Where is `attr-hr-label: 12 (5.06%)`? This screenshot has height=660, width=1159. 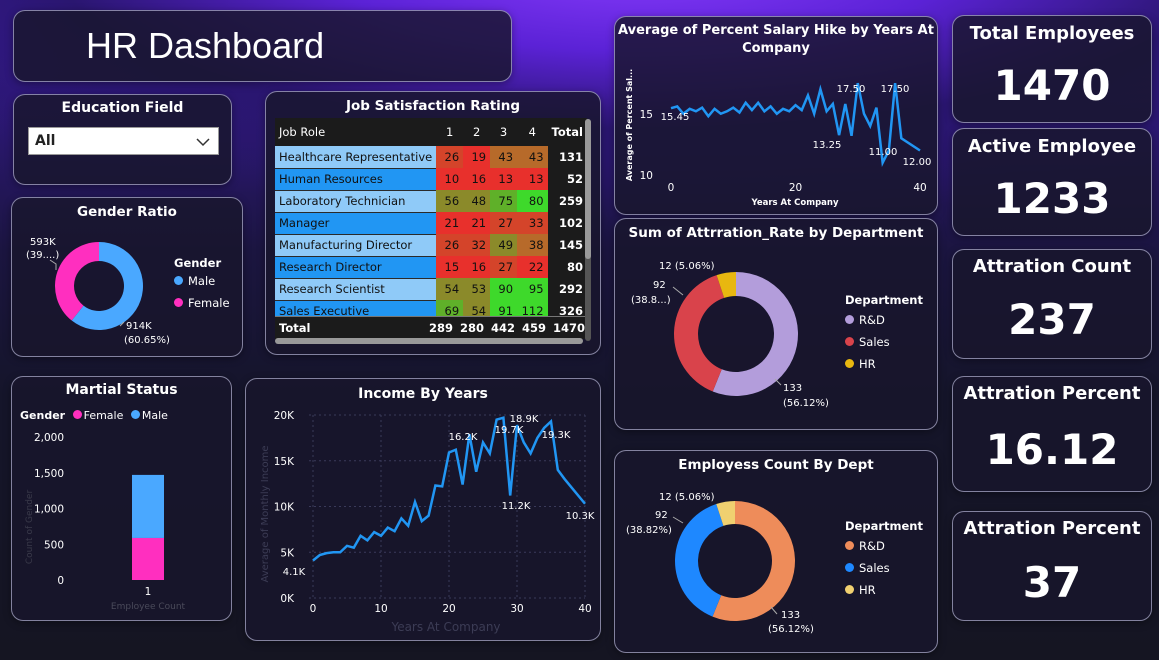 attr-hr-label: 12 (5.06%) is located at coordinates (687, 266).